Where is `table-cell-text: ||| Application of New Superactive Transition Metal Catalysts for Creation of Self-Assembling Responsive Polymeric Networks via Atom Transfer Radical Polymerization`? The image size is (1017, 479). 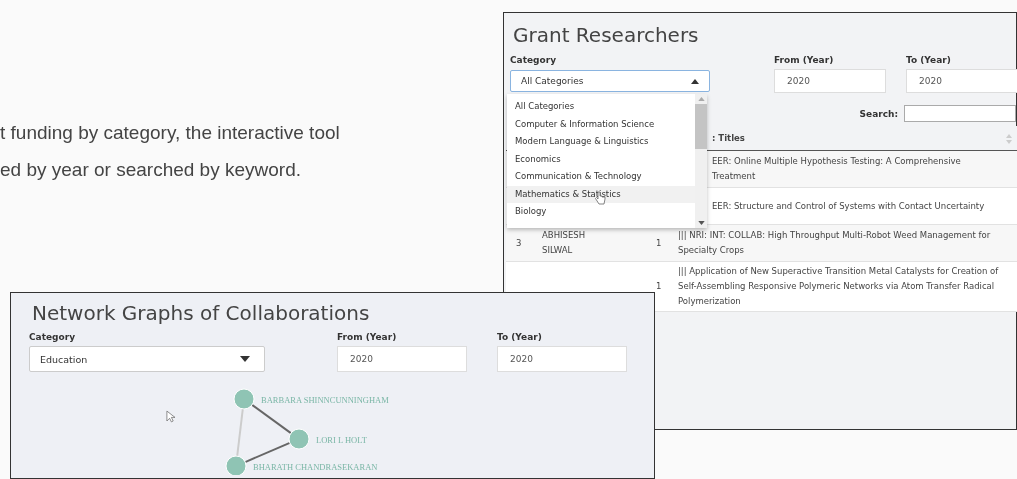
table-cell-text: ||| Application of New Superactive Transition Metal Catalysts for Creation of Self-Assembling Responsive Polymeric Networks via Atom Transfer Radical Polymerization is located at coordinates (838, 286).